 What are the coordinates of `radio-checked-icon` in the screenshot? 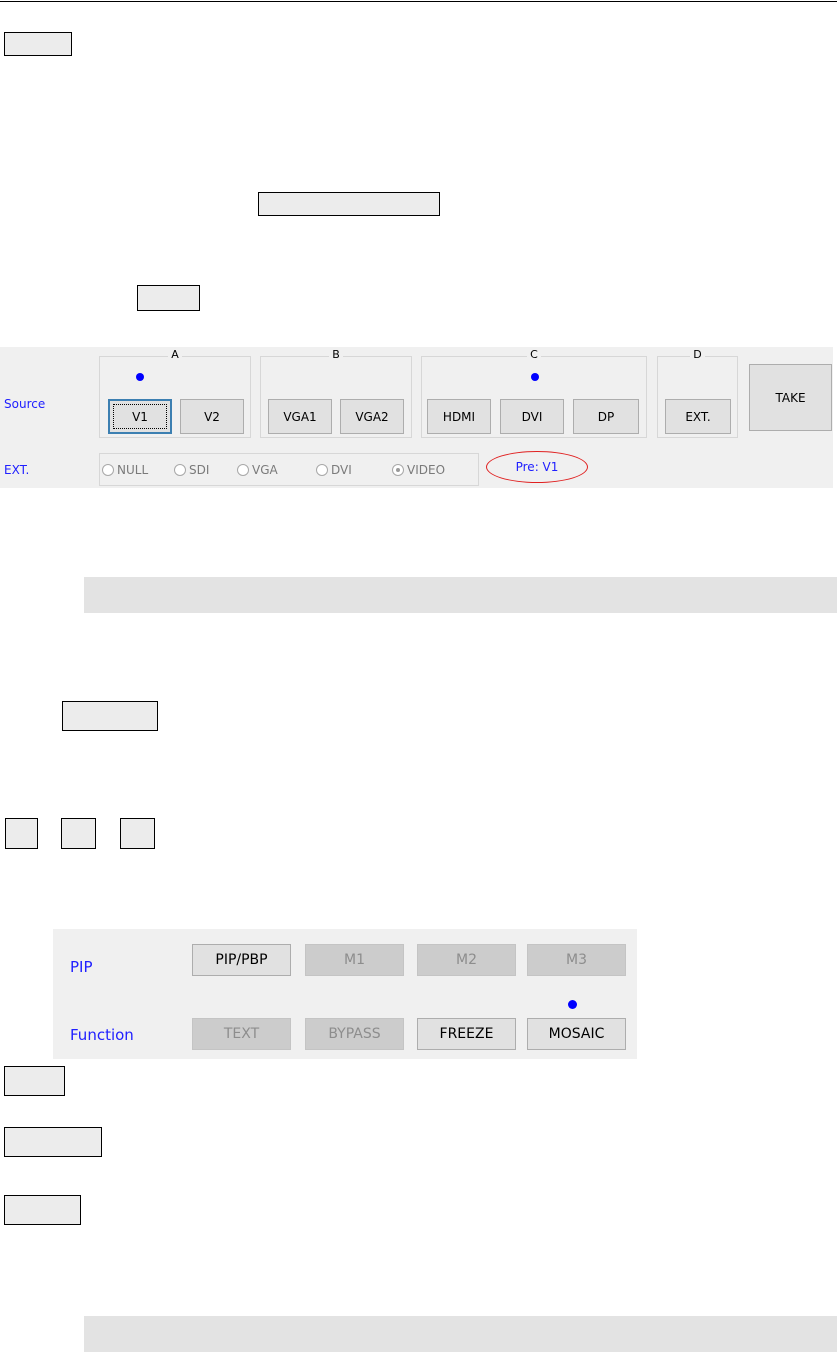 It's located at (398, 470).